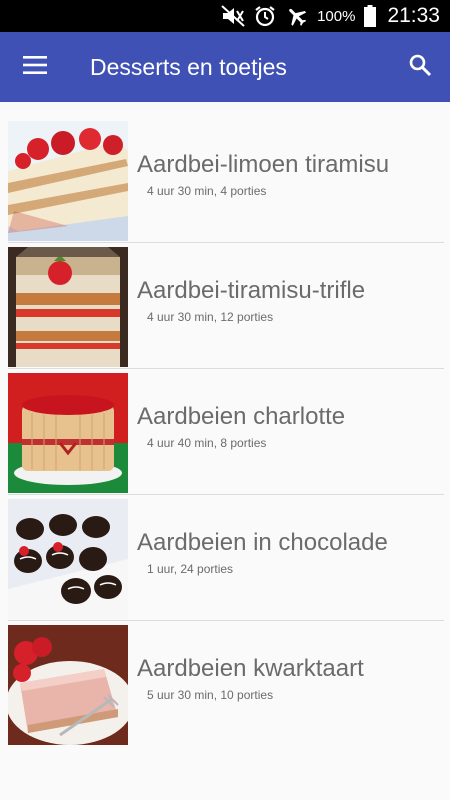 The width and height of the screenshot is (450, 800). I want to click on clock: 21:33, so click(413, 15).